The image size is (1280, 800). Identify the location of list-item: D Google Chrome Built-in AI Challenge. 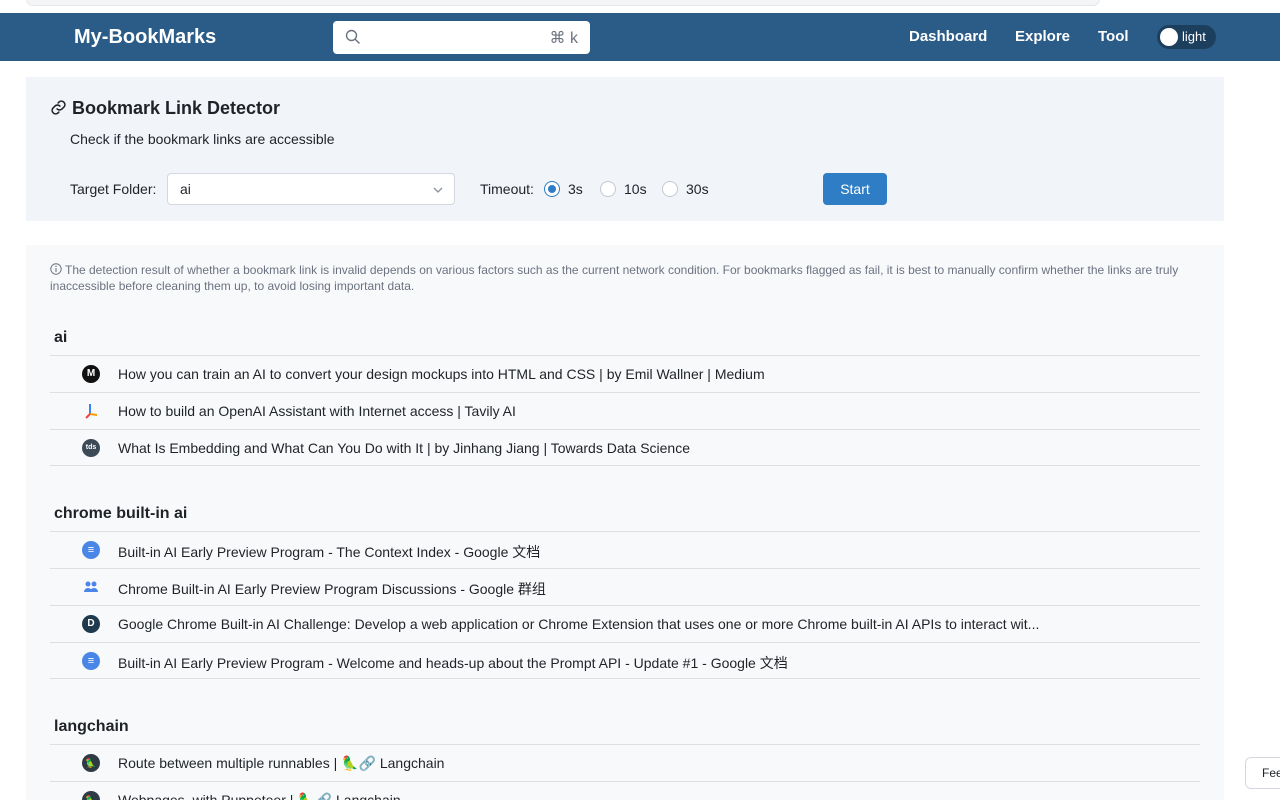
(625, 623).